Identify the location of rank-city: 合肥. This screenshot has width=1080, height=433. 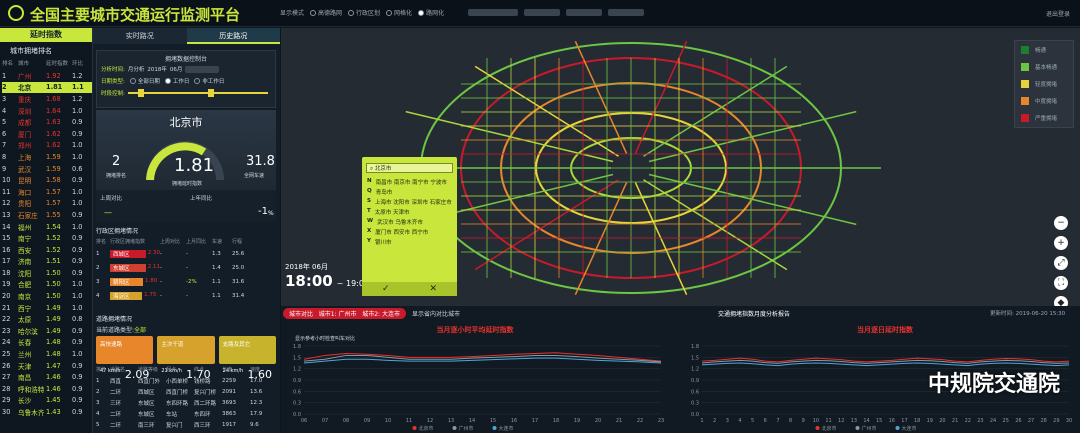
(25, 285).